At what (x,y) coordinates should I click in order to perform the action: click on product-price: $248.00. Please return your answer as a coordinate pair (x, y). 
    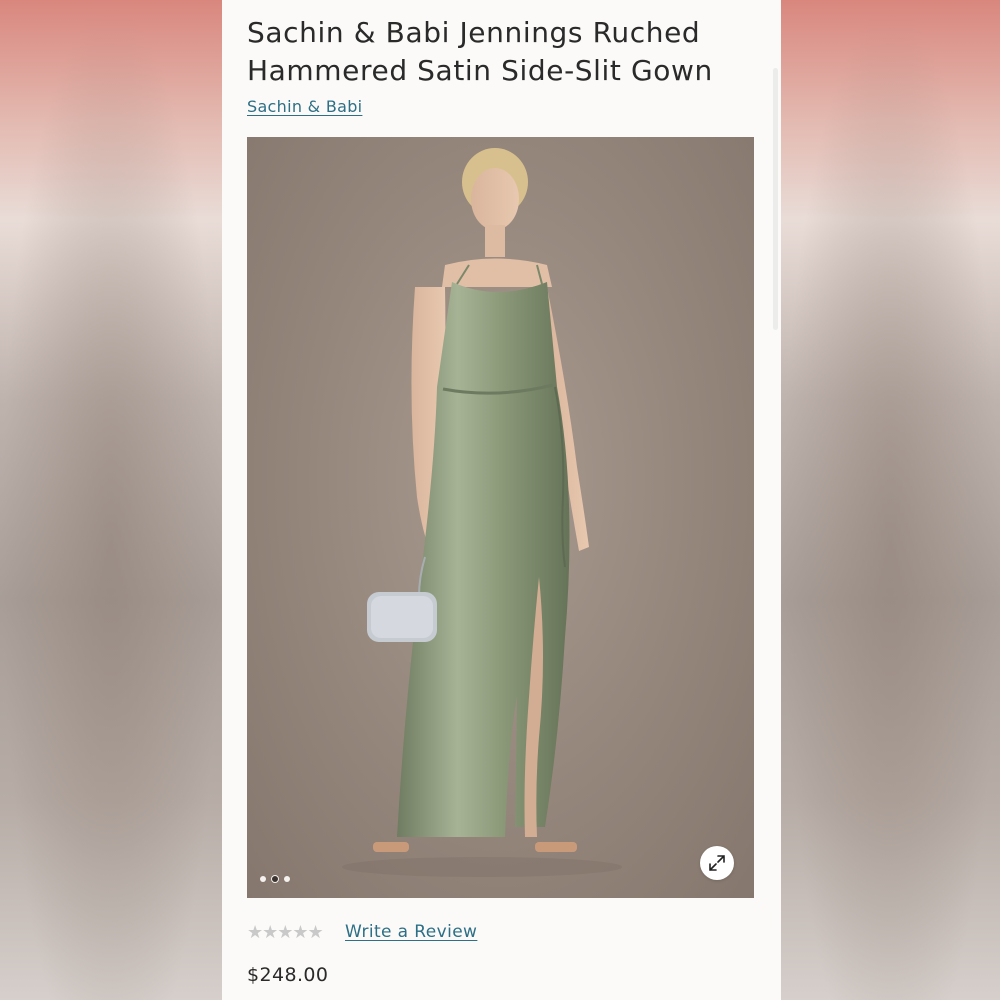
    Looking at the image, I should click on (288, 975).